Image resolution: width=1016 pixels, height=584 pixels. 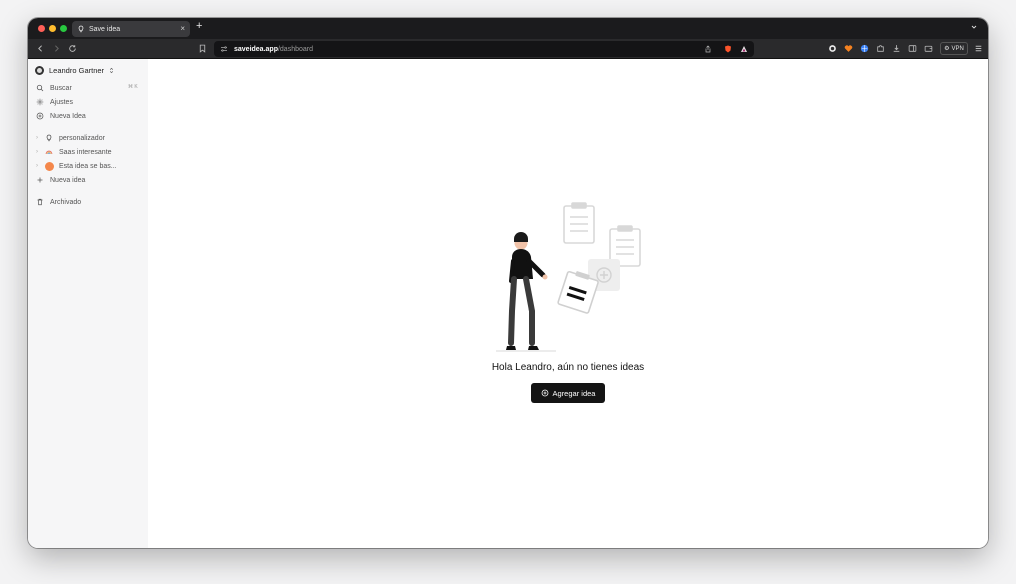 I want to click on chevron-up-down-icon, so click(x=111, y=70).